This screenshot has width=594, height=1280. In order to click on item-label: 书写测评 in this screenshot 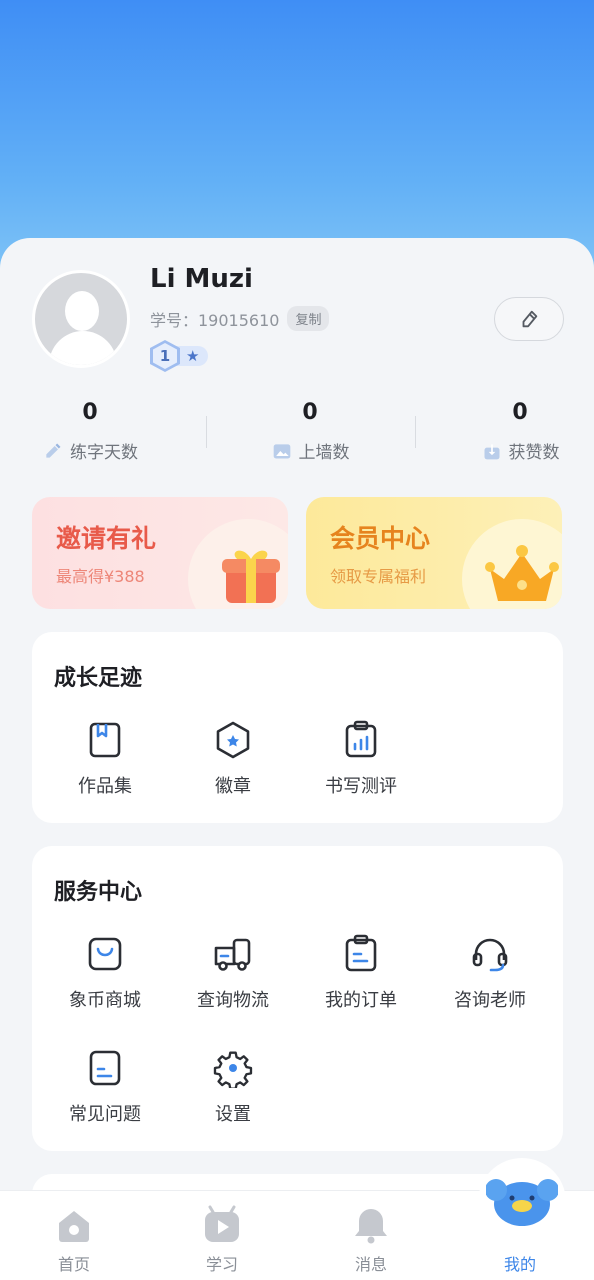, I will do `click(361, 786)`.